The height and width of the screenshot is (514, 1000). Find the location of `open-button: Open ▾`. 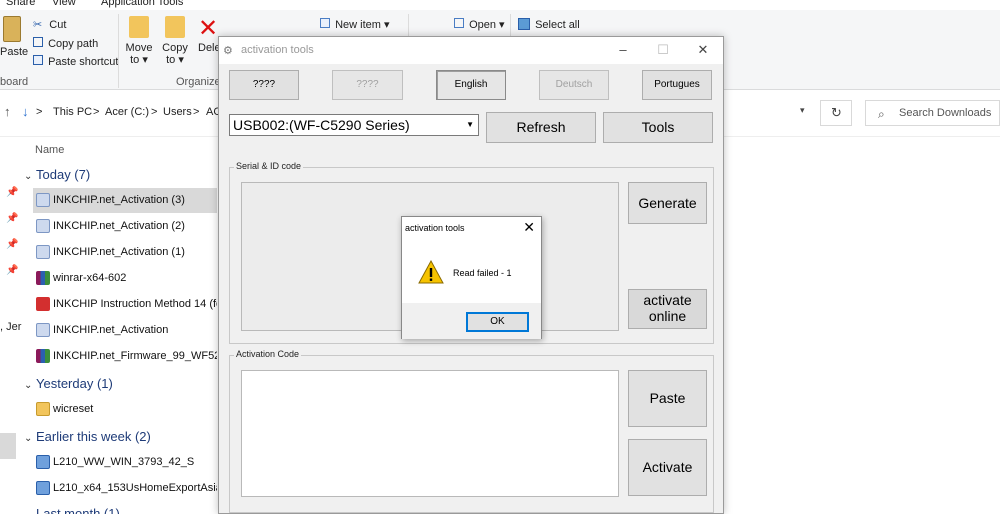

open-button: Open ▾ is located at coordinates (479, 24).